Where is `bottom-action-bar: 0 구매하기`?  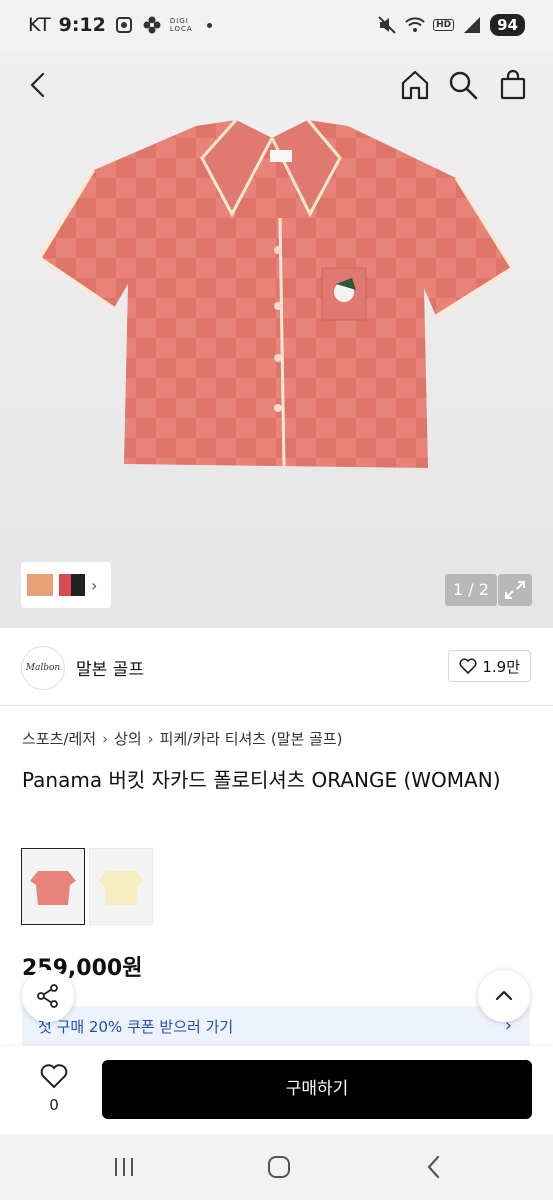
bottom-action-bar: 0 구매하기 is located at coordinates (276, 1090).